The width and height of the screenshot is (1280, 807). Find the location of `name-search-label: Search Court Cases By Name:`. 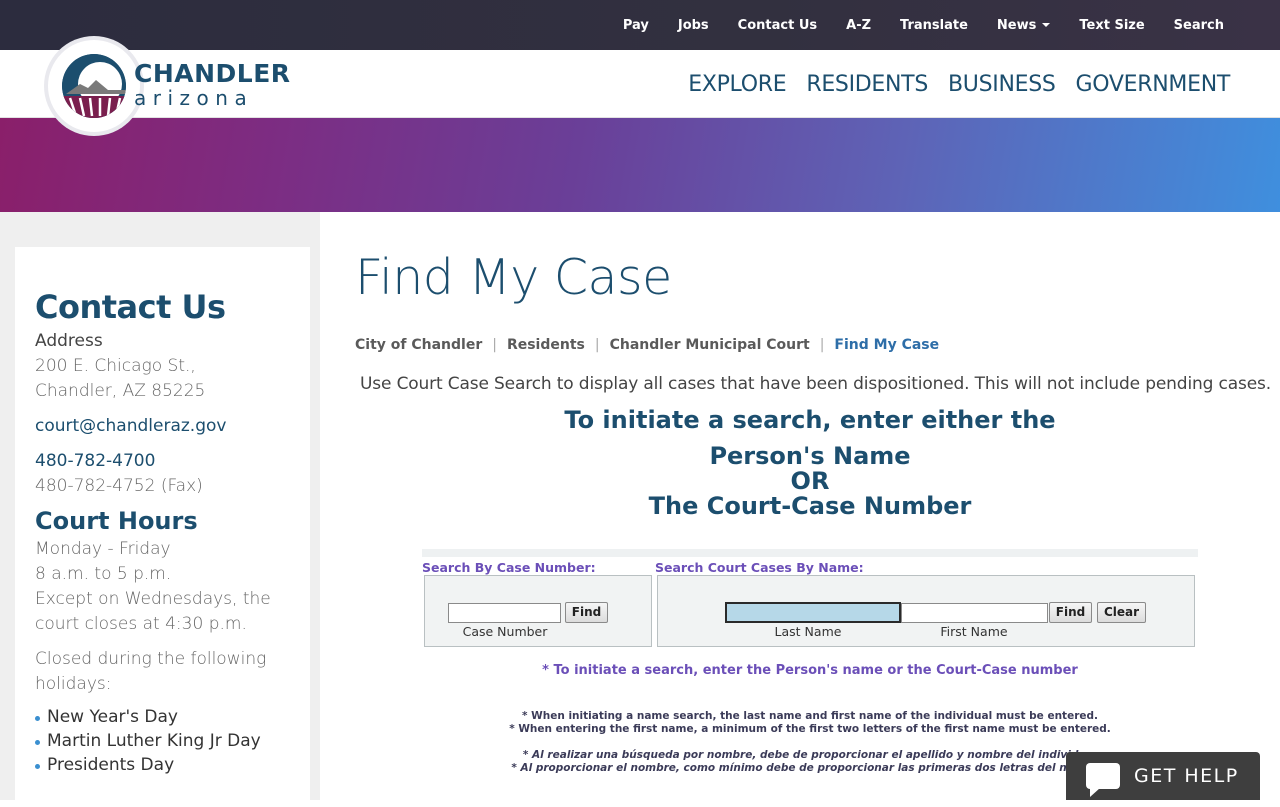

name-search-label: Search Court Cases By Name: is located at coordinates (759, 567).